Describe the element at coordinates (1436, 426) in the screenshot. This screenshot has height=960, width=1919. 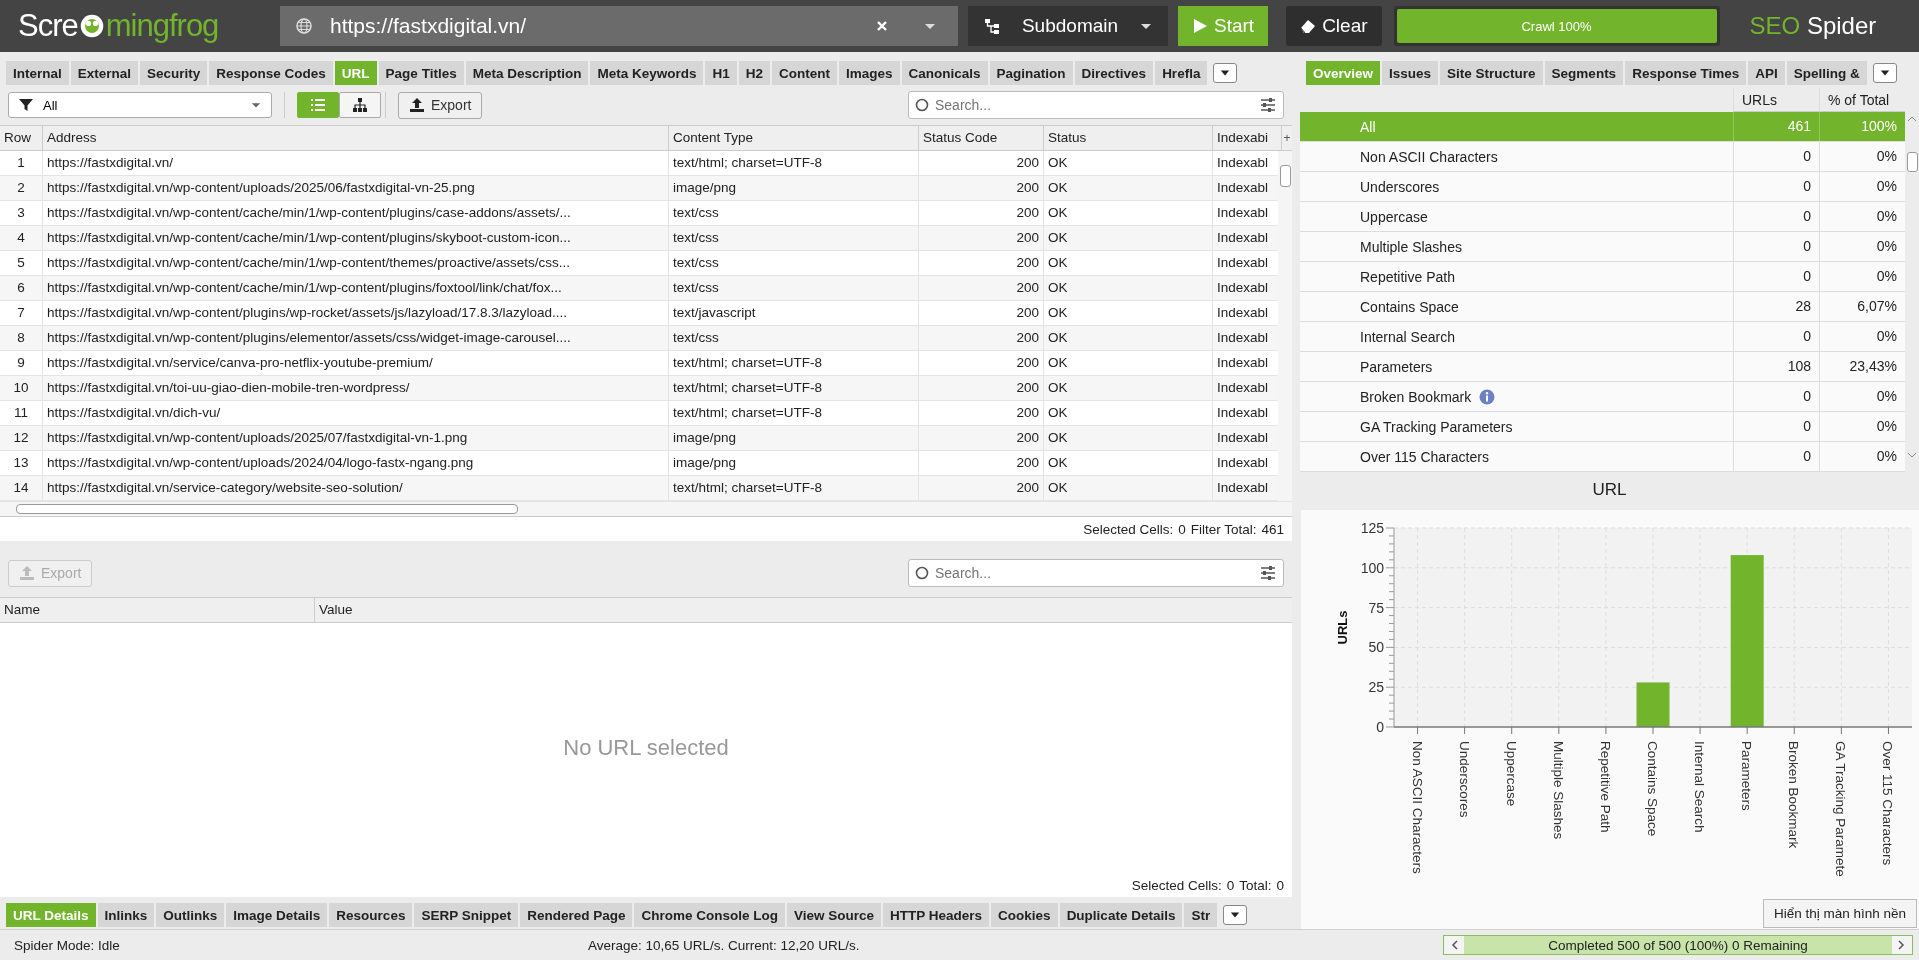
I see `filter-label: GA Tracking Parameters` at that location.